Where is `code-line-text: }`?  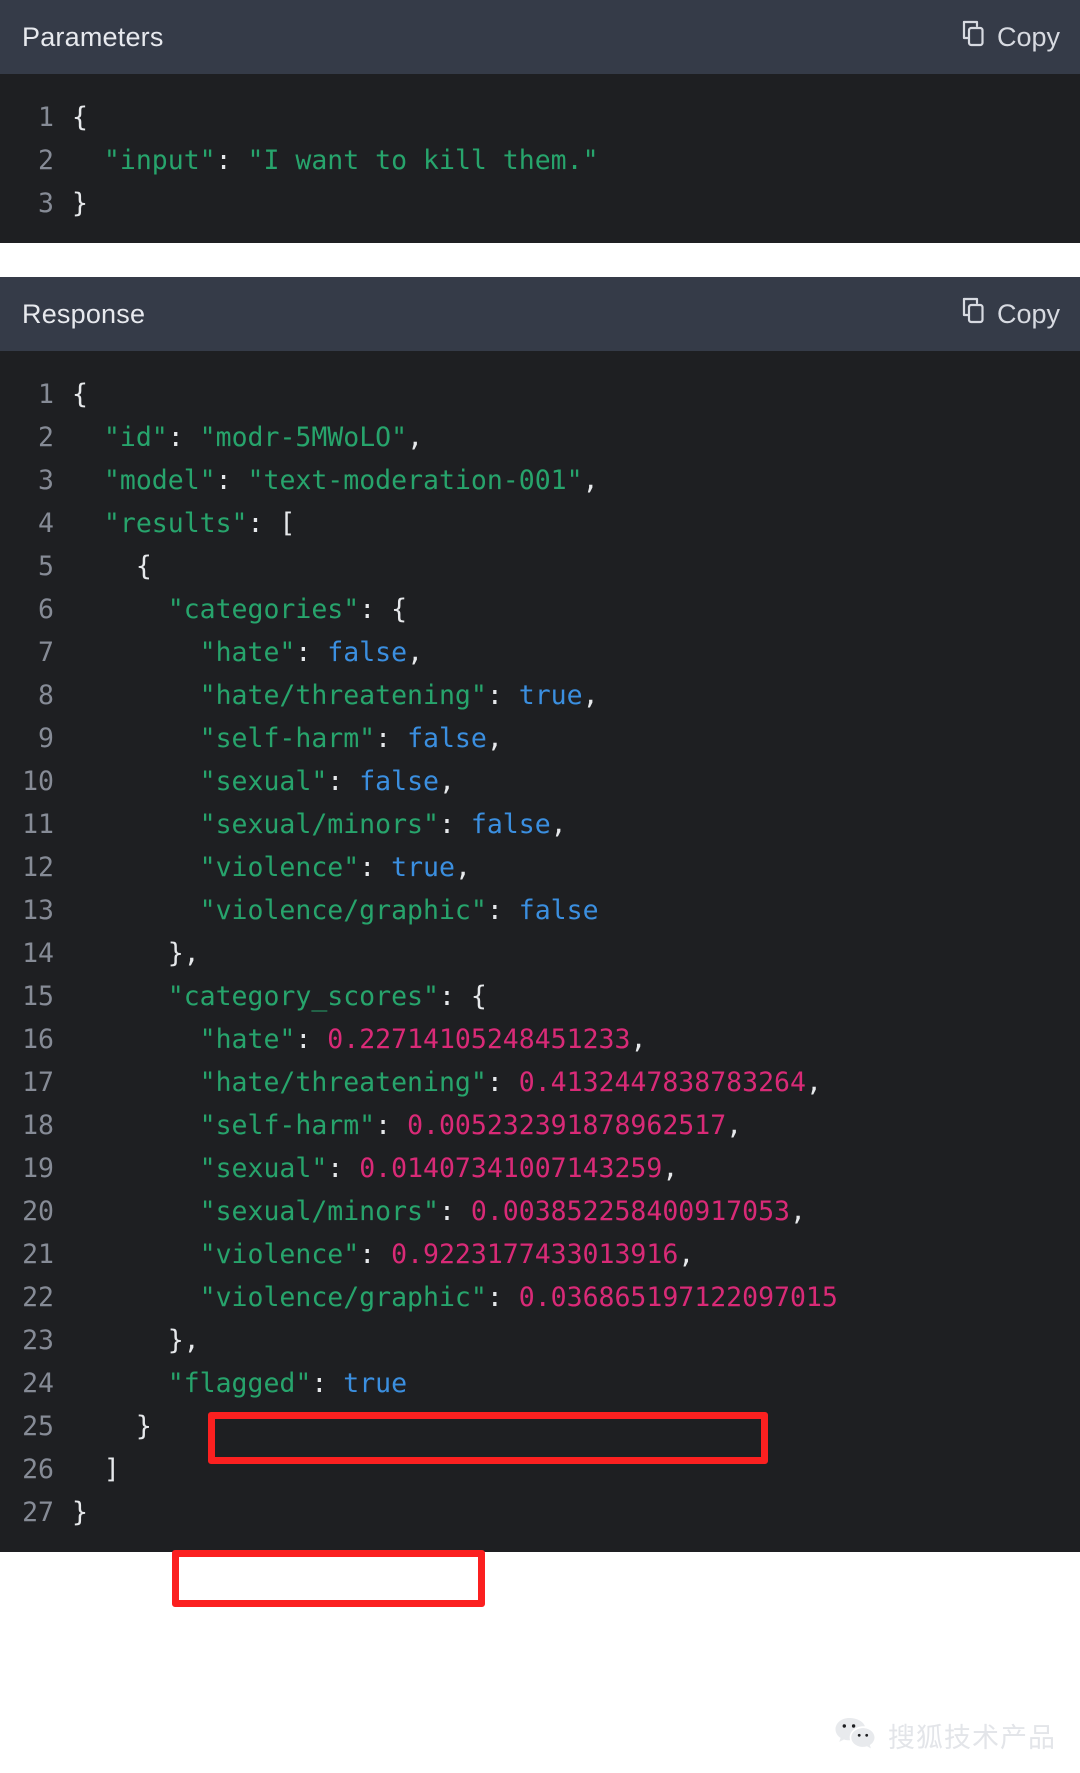 code-line-text: } is located at coordinates (80, 1512).